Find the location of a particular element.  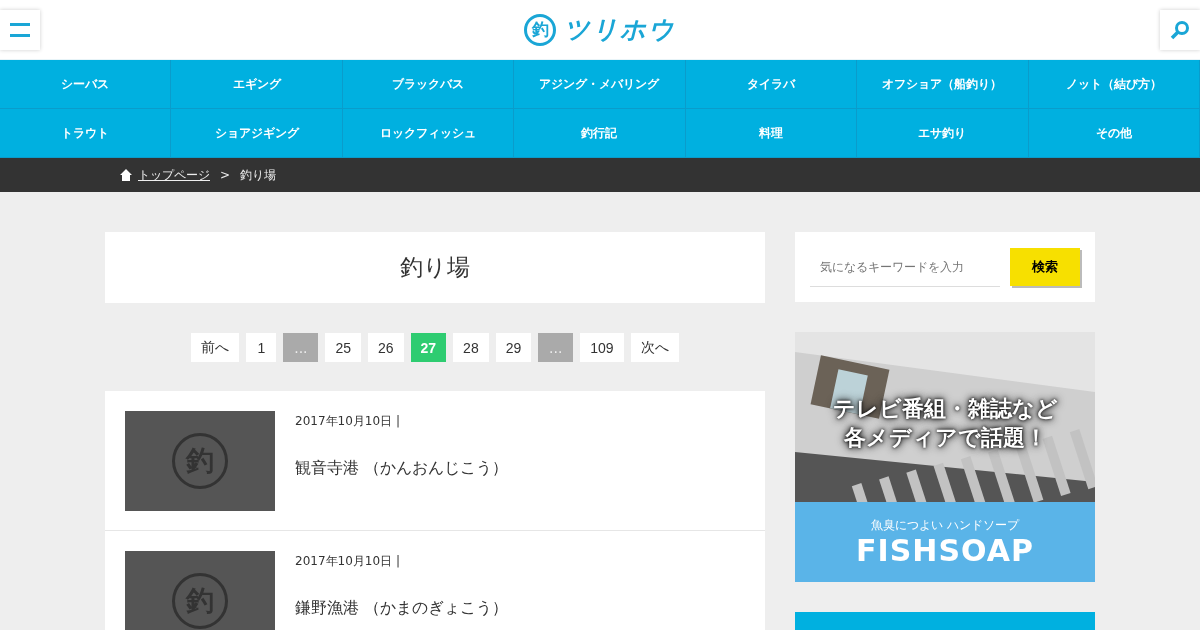

page-link: 25 is located at coordinates (343, 347).